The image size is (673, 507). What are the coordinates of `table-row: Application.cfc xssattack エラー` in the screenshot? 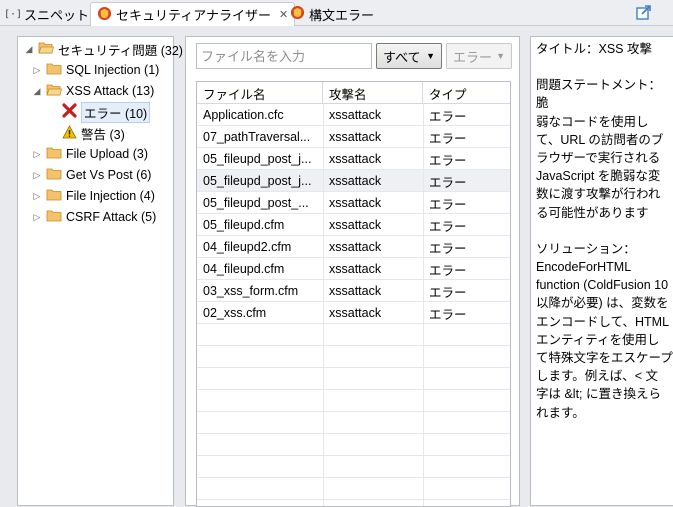 It's located at (353, 115).